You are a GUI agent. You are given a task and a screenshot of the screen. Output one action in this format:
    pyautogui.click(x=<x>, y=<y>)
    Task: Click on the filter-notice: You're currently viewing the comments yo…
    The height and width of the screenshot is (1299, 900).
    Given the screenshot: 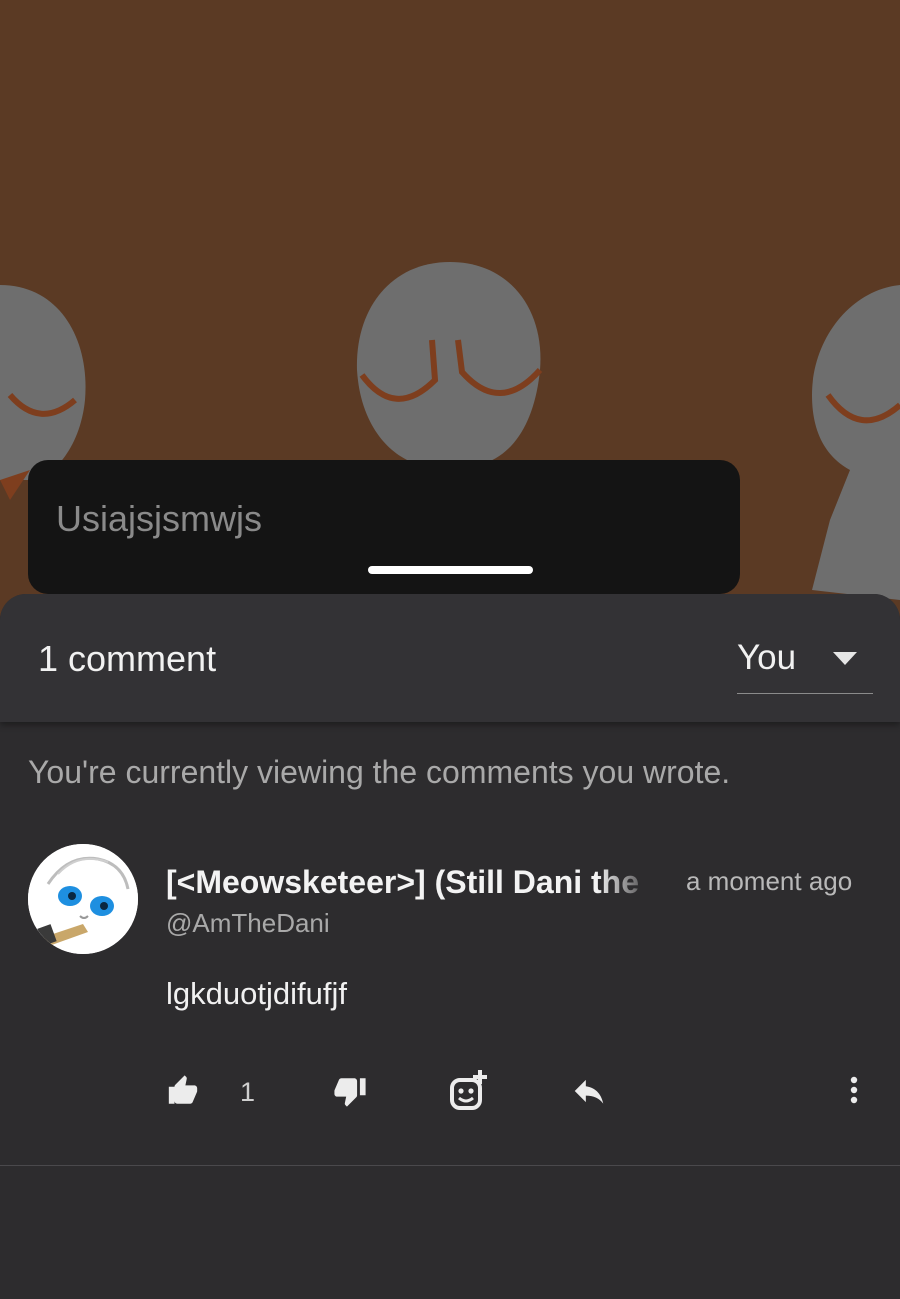 What is the action you would take?
    pyautogui.click(x=379, y=772)
    